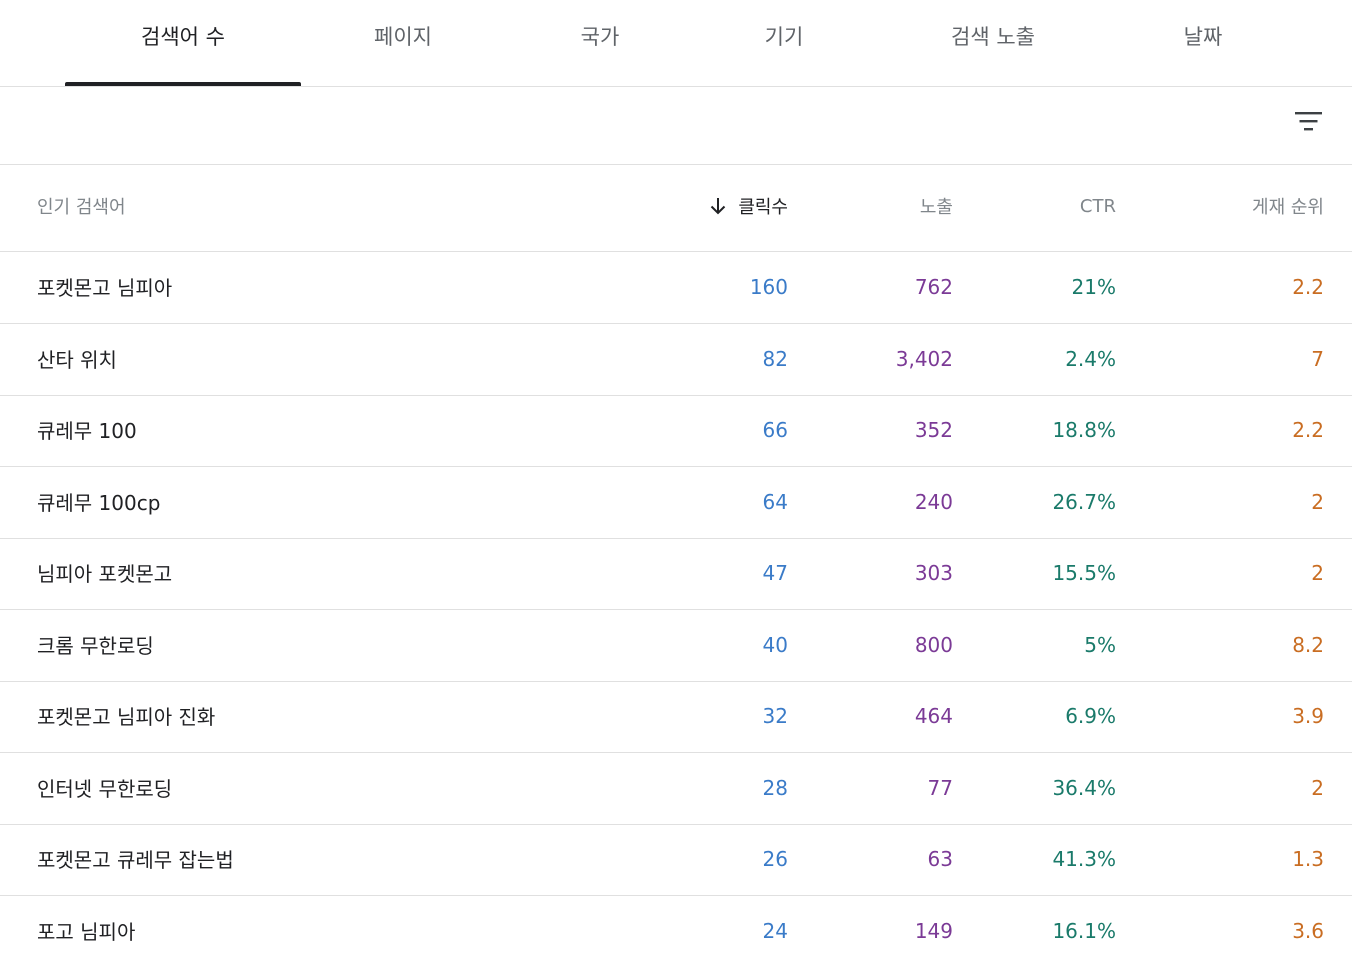  What do you see at coordinates (105, 789) in the screenshot?
I see `query-cell: 인터넷 무한로딩` at bounding box center [105, 789].